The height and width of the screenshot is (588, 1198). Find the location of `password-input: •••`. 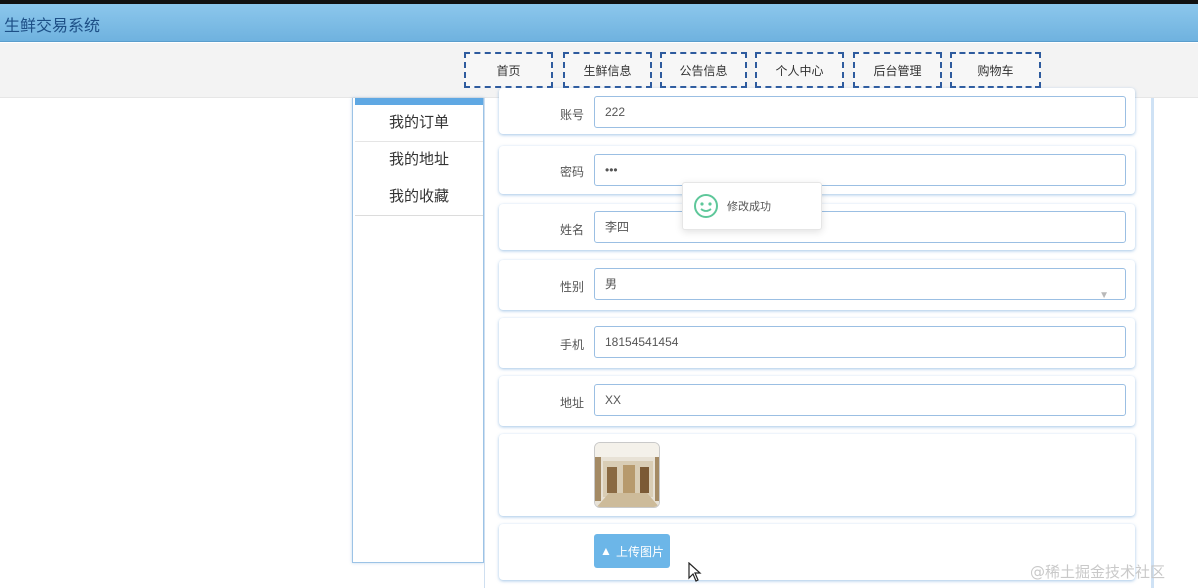

password-input: ••• is located at coordinates (860, 170).